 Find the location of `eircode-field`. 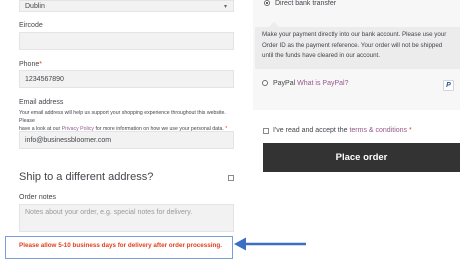

eircode-field is located at coordinates (126, 41).